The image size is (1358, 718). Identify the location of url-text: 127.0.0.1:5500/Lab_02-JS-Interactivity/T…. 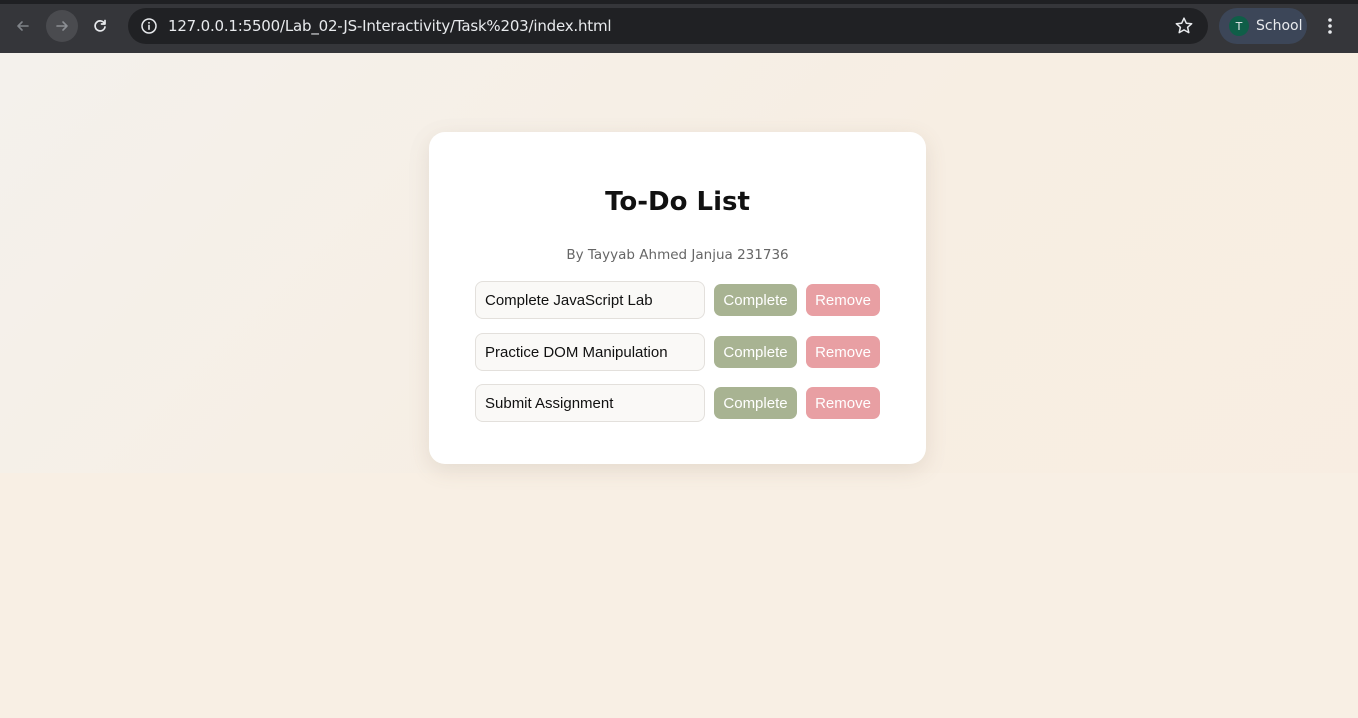
(390, 26).